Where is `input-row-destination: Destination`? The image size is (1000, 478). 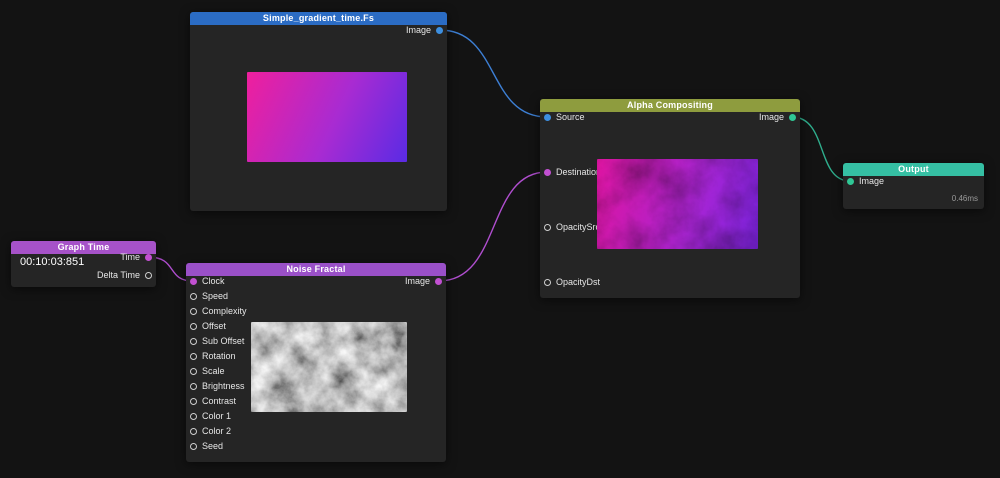 input-row-destination: Destination is located at coordinates (572, 172).